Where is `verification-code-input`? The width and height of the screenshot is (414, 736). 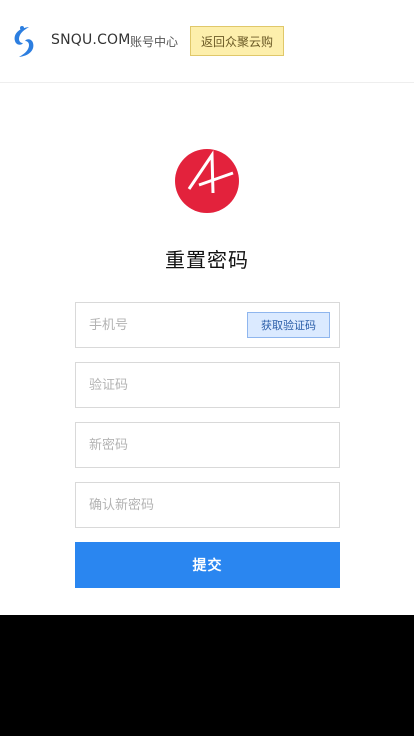 verification-code-input is located at coordinates (207, 385).